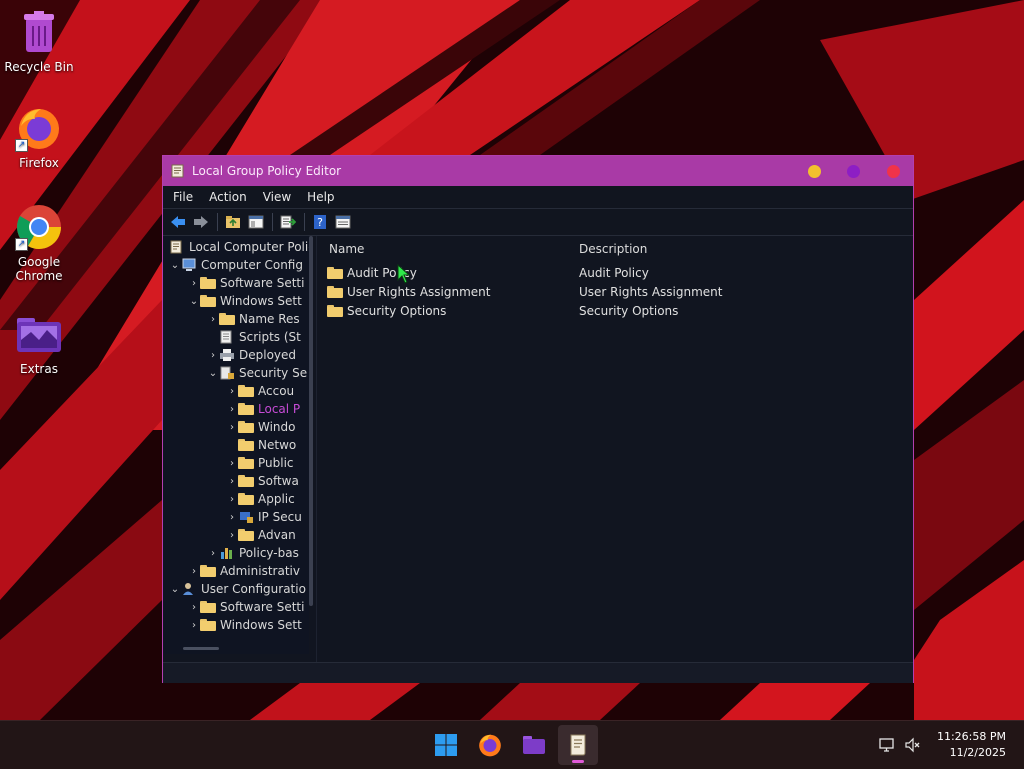  I want to click on ip-security-icon, so click(246, 517).